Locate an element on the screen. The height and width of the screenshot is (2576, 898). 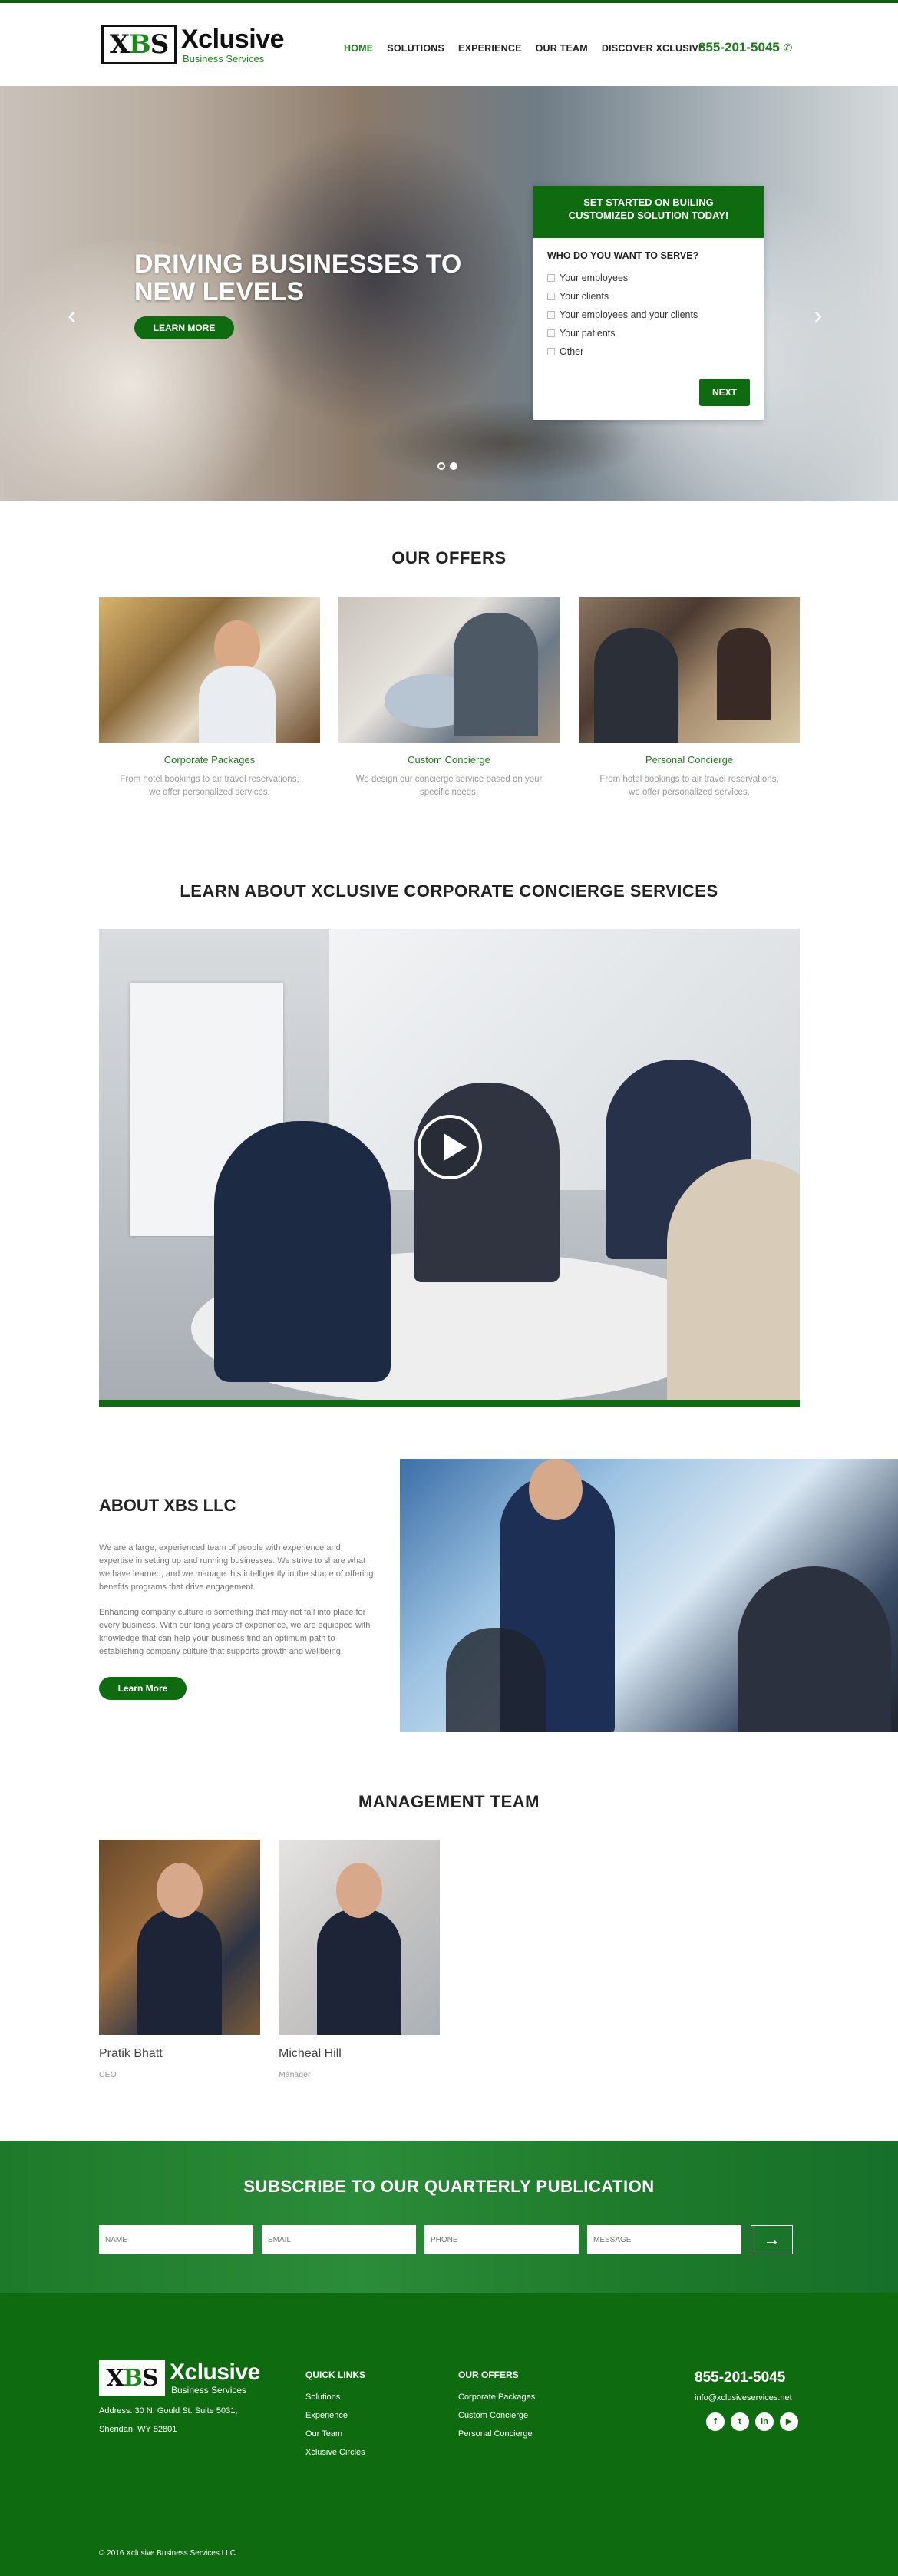
logo-mark: XBS is located at coordinates (139, 44).